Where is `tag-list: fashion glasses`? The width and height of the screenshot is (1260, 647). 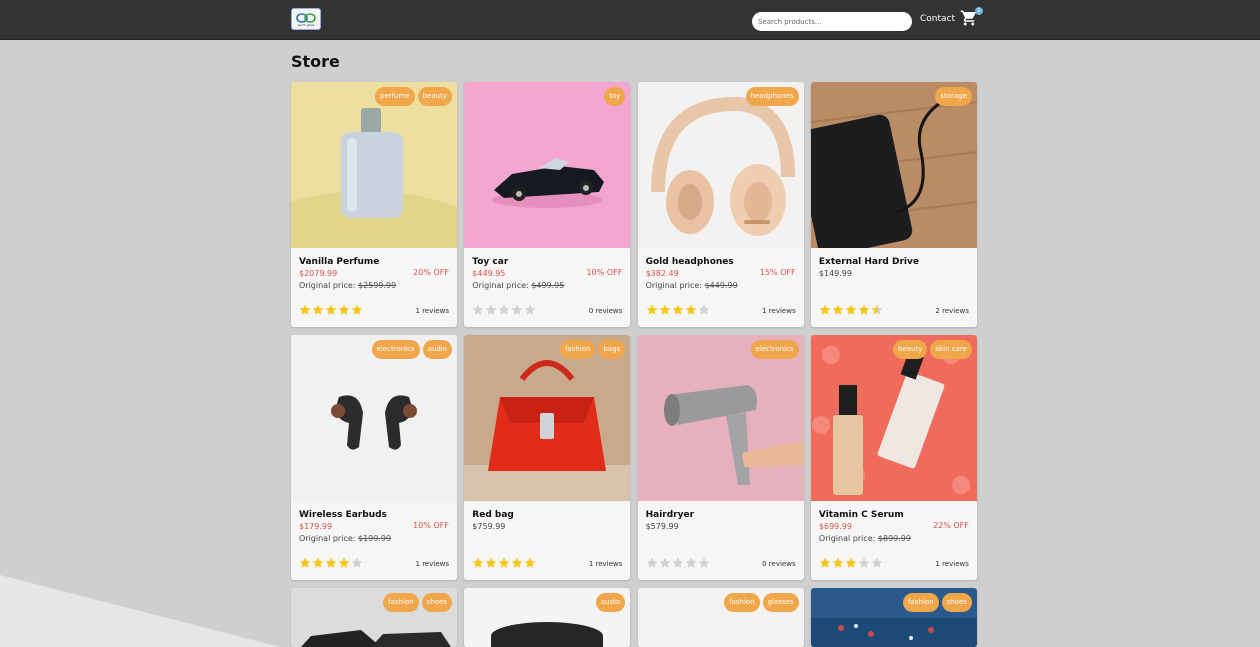
tag-list: fashion glasses is located at coordinates (761, 602).